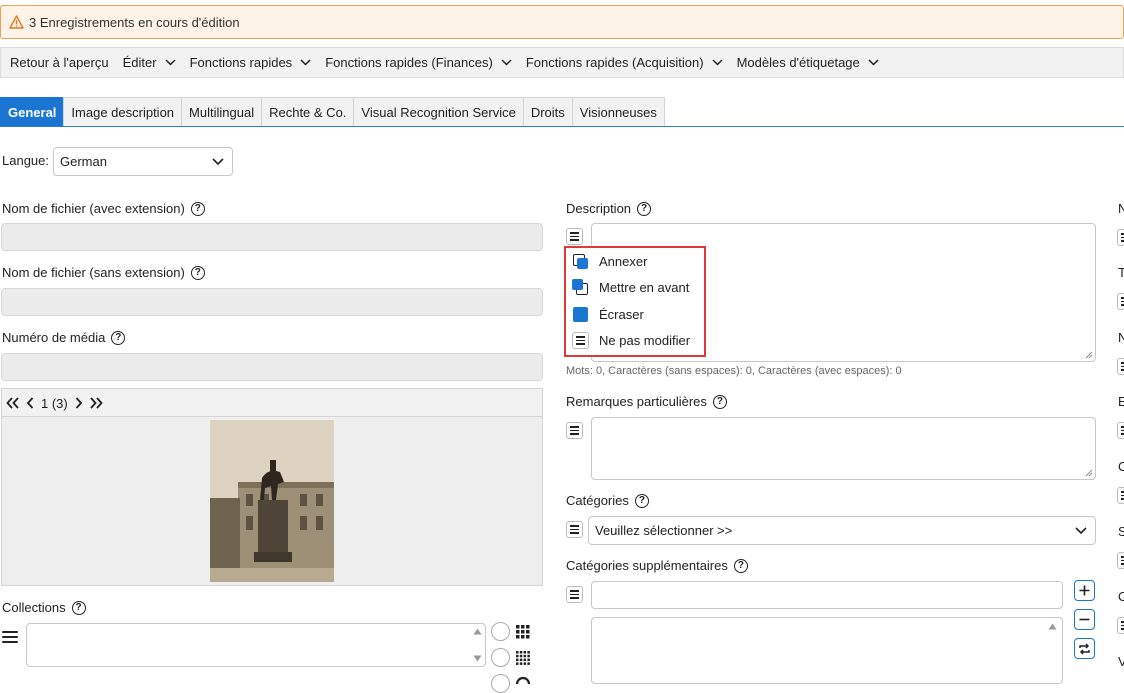 This screenshot has width=1124, height=693. What do you see at coordinates (607, 500) in the screenshot?
I see `categories-field-label: Catégories?` at bounding box center [607, 500].